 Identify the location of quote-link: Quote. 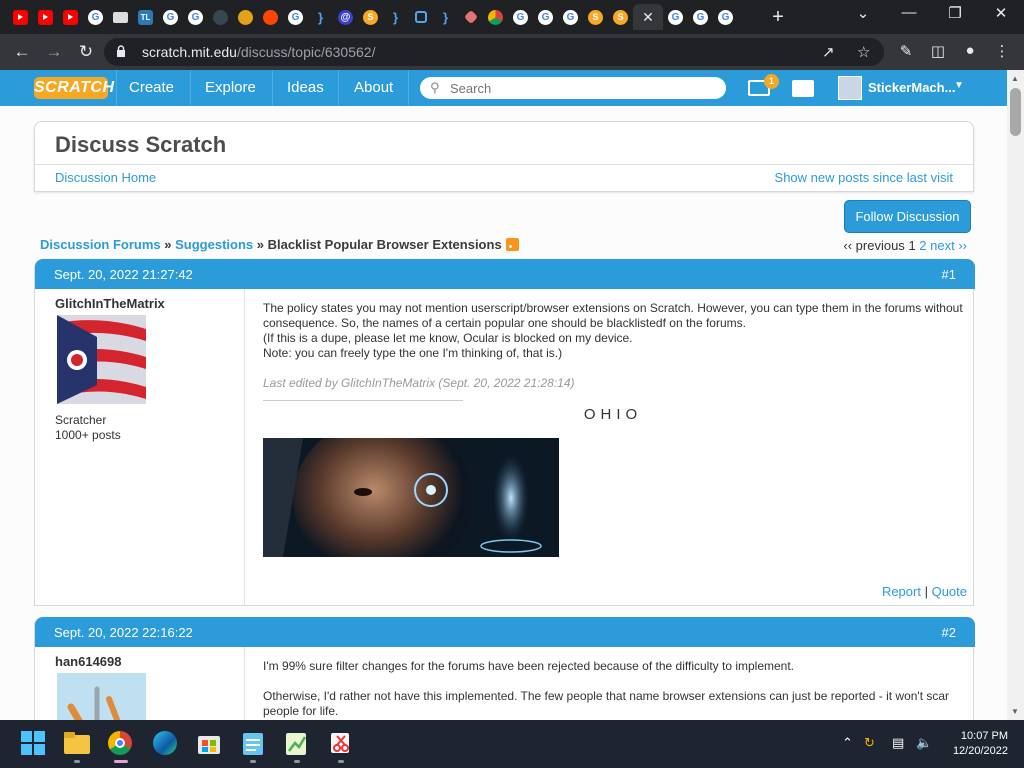
(949, 591).